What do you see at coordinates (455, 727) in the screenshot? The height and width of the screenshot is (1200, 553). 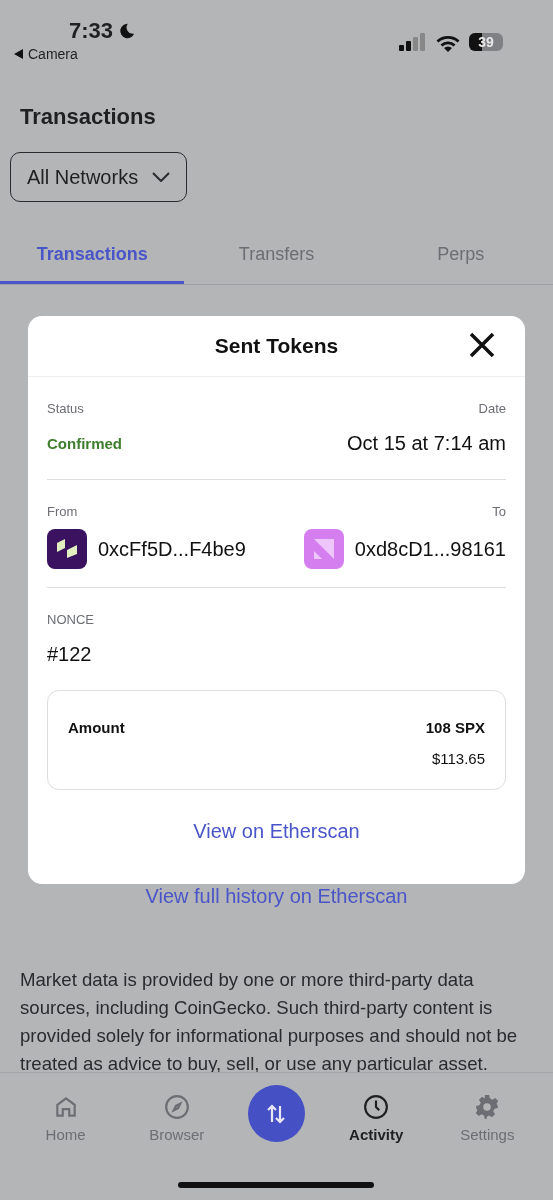 I see `amount-value: 108 SPX` at bounding box center [455, 727].